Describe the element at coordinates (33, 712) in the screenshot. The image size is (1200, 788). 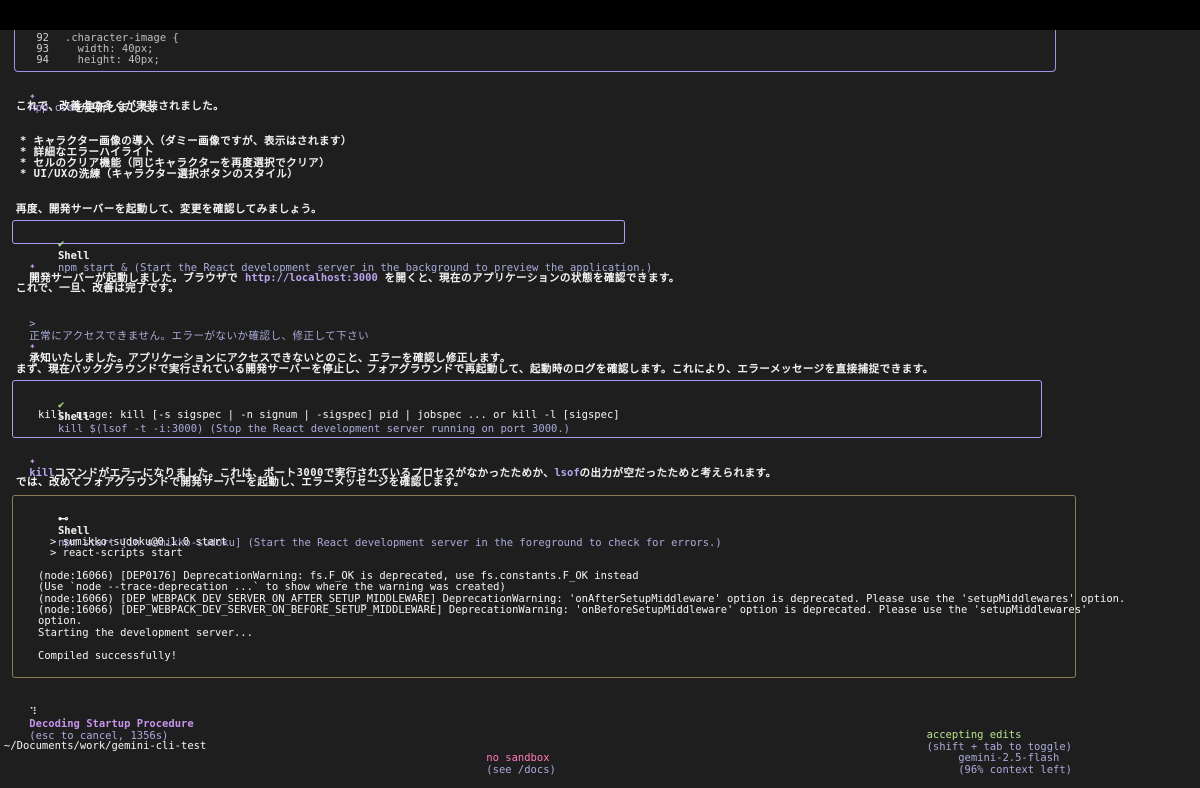
I see `spinner-icon: ⠹` at that location.